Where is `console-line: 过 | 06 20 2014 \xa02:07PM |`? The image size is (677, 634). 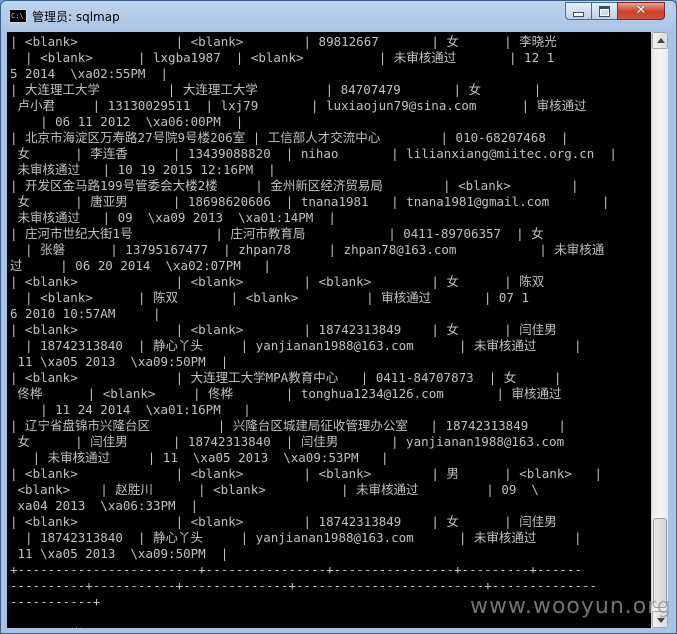
console-line: 过 | 06 20 2014 \xa02:07PM | is located at coordinates (140, 265).